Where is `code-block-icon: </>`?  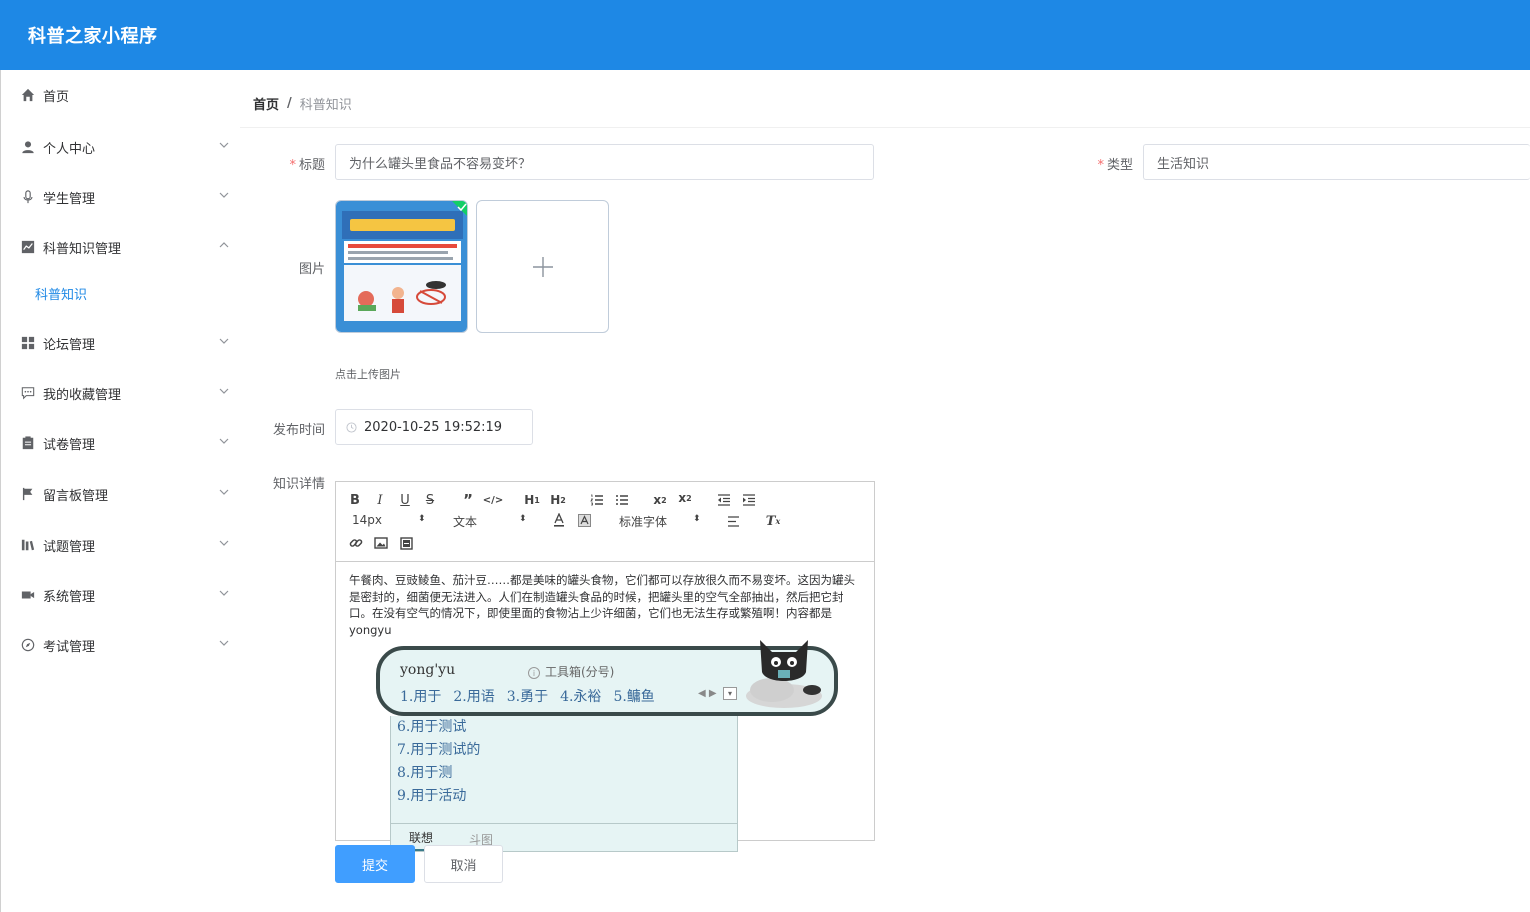 code-block-icon: </> is located at coordinates (493, 500).